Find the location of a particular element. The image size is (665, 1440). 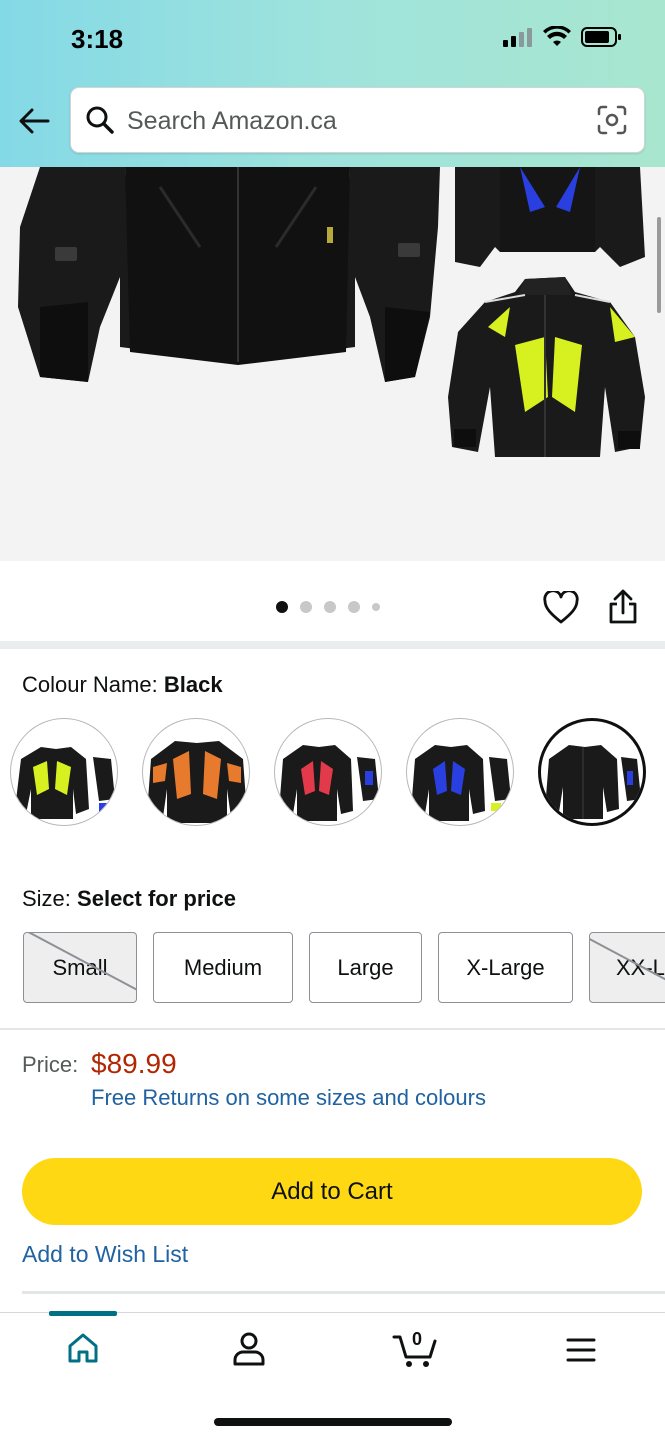

green-jacket-illustration is located at coordinates (546, 367).